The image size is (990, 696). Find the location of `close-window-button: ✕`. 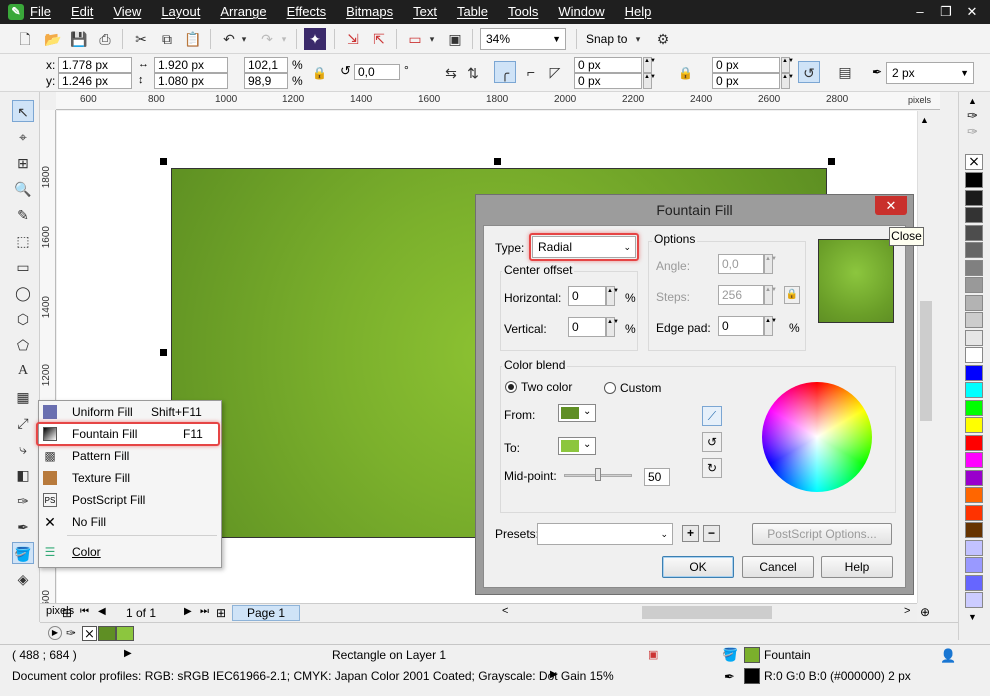

close-window-button: ✕ is located at coordinates (972, 12).